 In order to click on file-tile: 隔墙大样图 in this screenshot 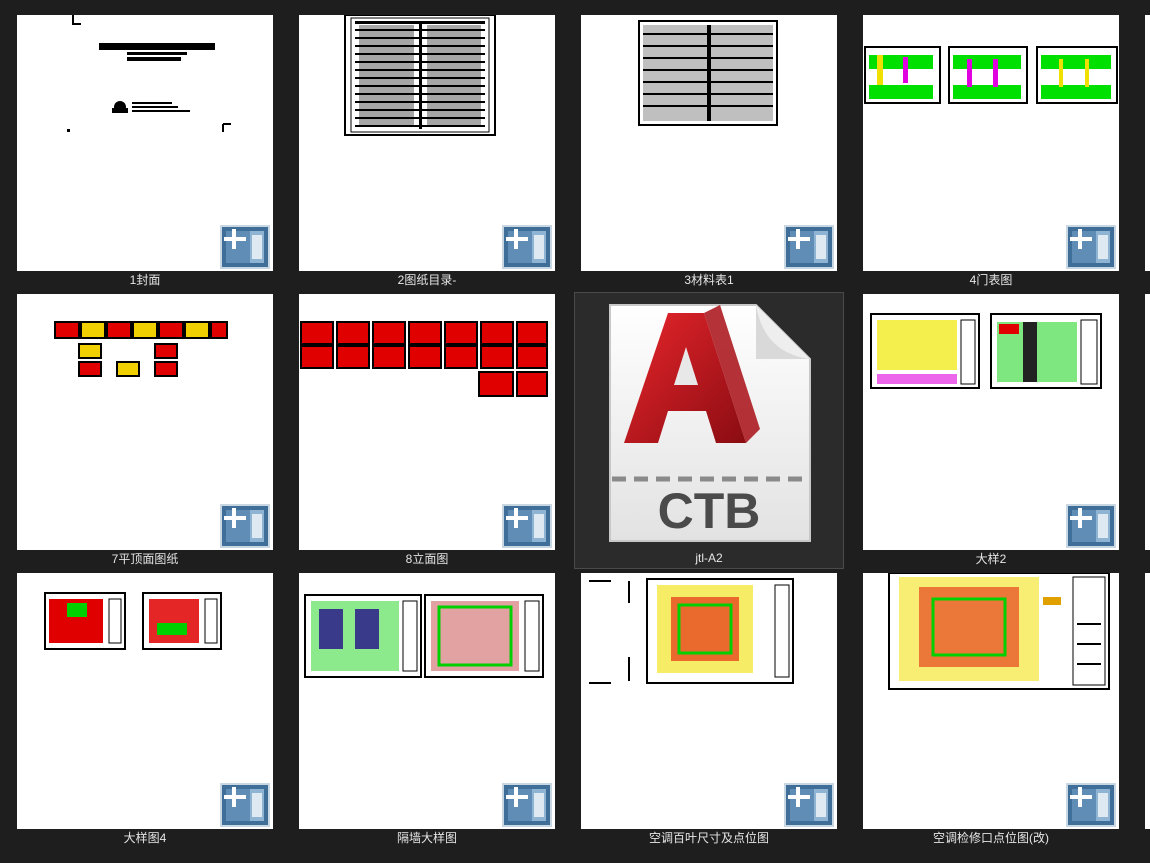, I will do `click(440, 712)`.